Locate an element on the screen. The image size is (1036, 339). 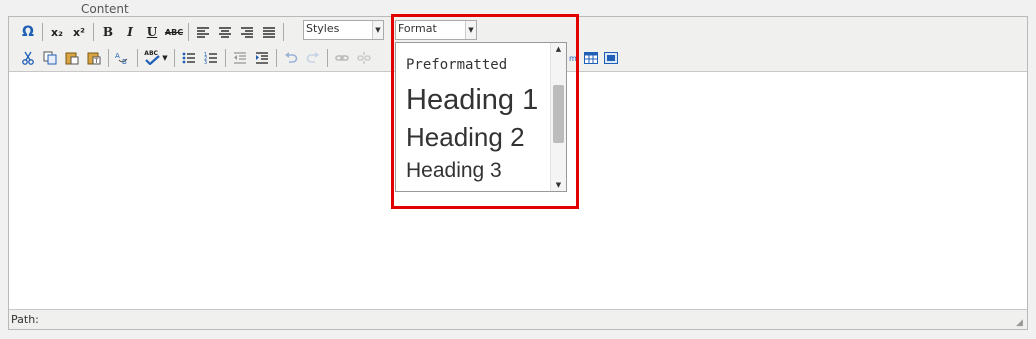
superscript-icon: x² is located at coordinates (79, 32).